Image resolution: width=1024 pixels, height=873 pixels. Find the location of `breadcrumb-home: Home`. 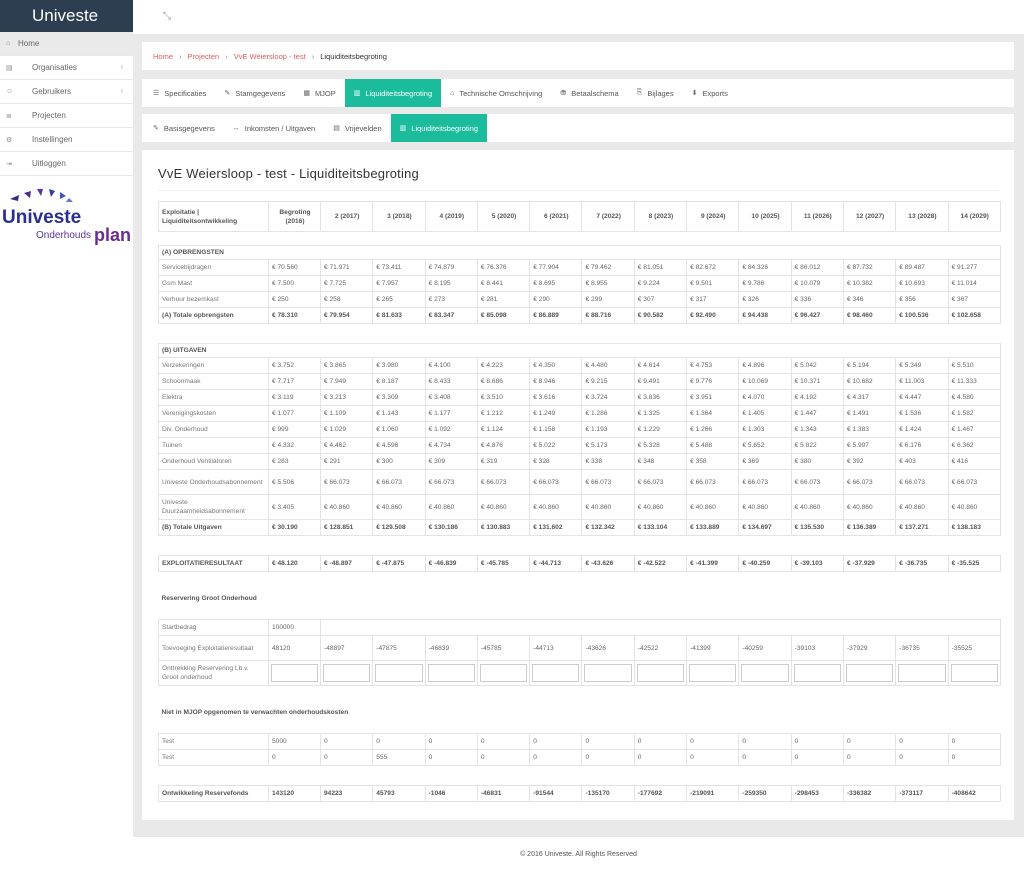

breadcrumb-home: Home is located at coordinates (163, 56).